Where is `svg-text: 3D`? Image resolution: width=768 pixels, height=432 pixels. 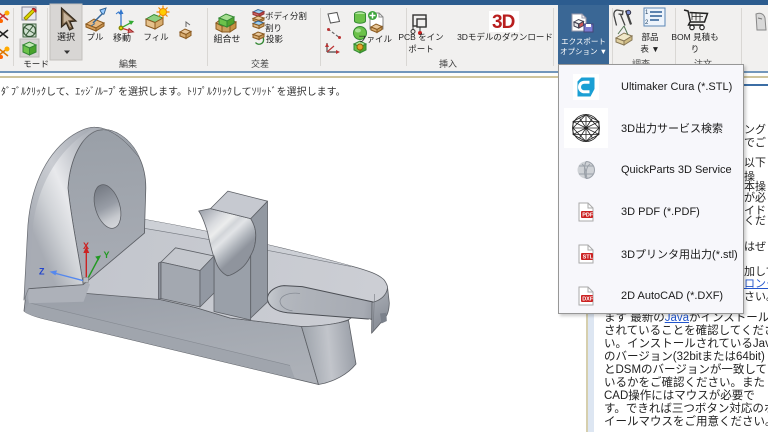
svg-text: 3D is located at coordinates (503, 22).